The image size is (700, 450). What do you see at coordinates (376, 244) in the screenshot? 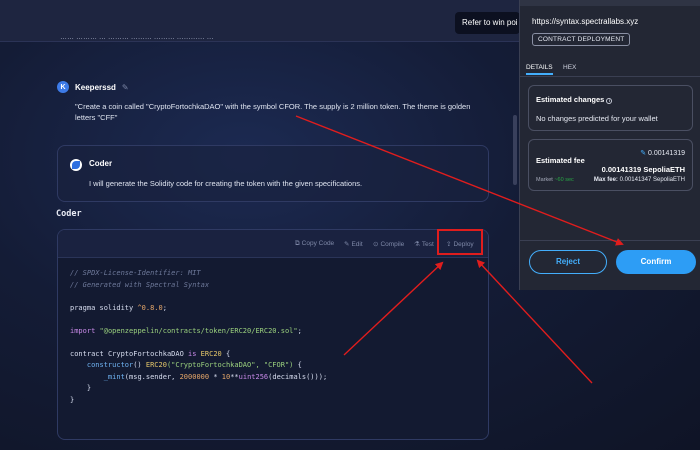
I see `compile-icon: ⊙` at bounding box center [376, 244].